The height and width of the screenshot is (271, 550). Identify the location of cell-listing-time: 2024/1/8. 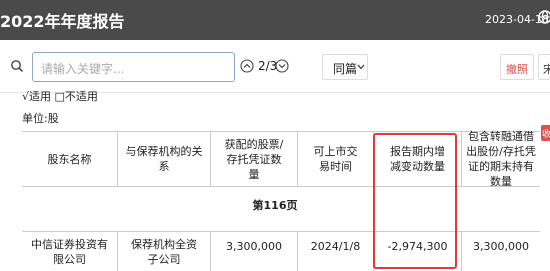
(336, 251).